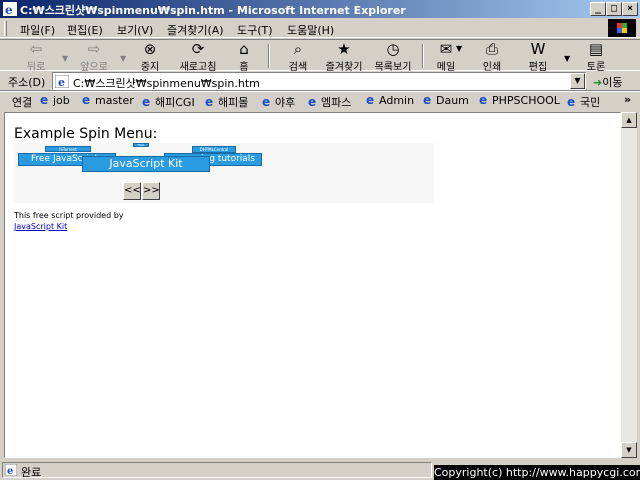  What do you see at coordinates (151, 191) in the screenshot?
I see `spin-next-button: >>` at bounding box center [151, 191].